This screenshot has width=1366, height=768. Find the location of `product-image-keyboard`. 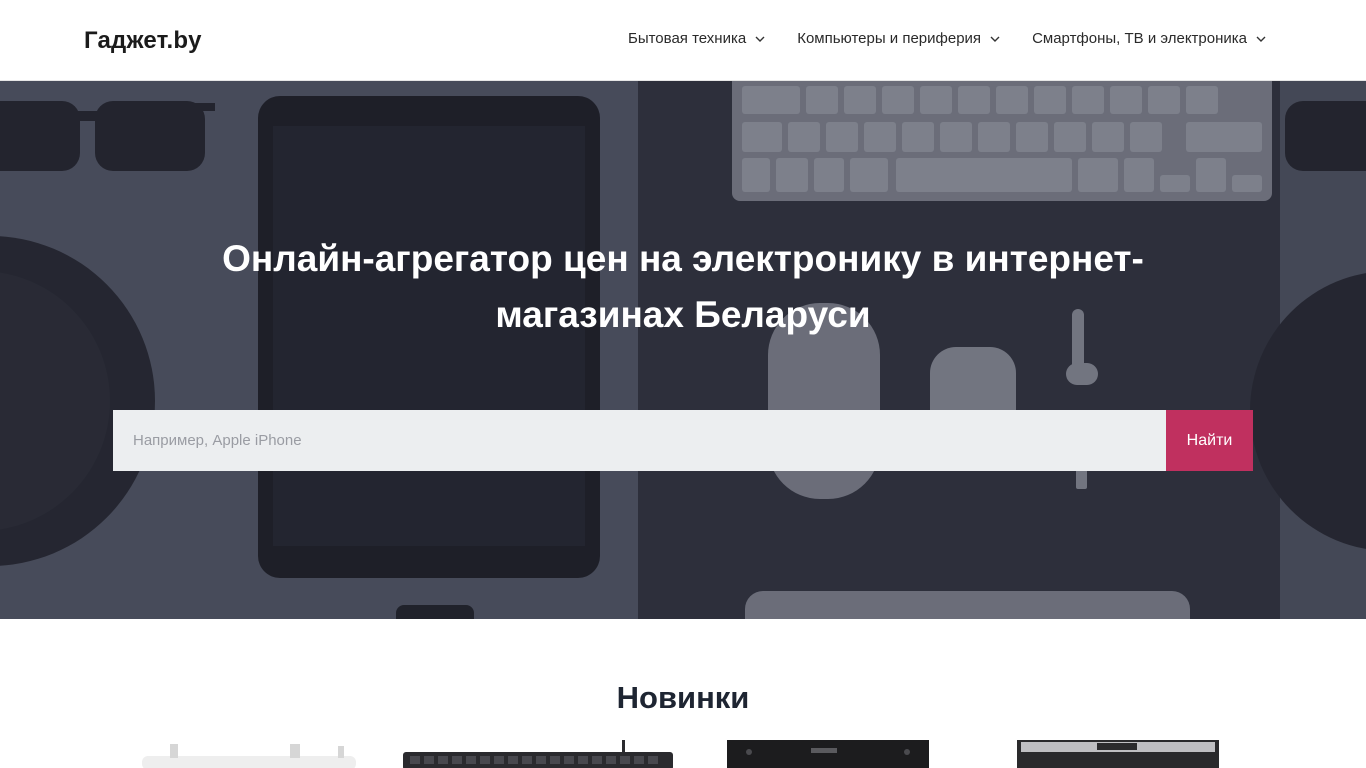

product-image-keyboard is located at coordinates (538, 752).